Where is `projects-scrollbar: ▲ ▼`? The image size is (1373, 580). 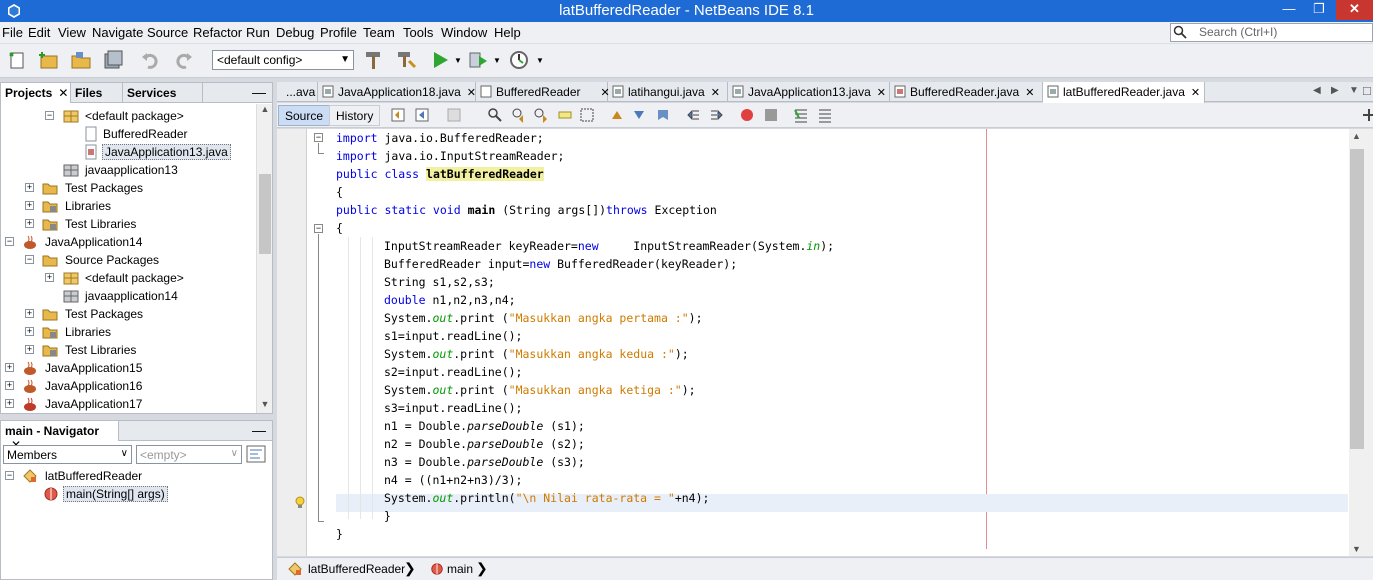
projects-scrollbar: ▲ ▼ is located at coordinates (264, 258).